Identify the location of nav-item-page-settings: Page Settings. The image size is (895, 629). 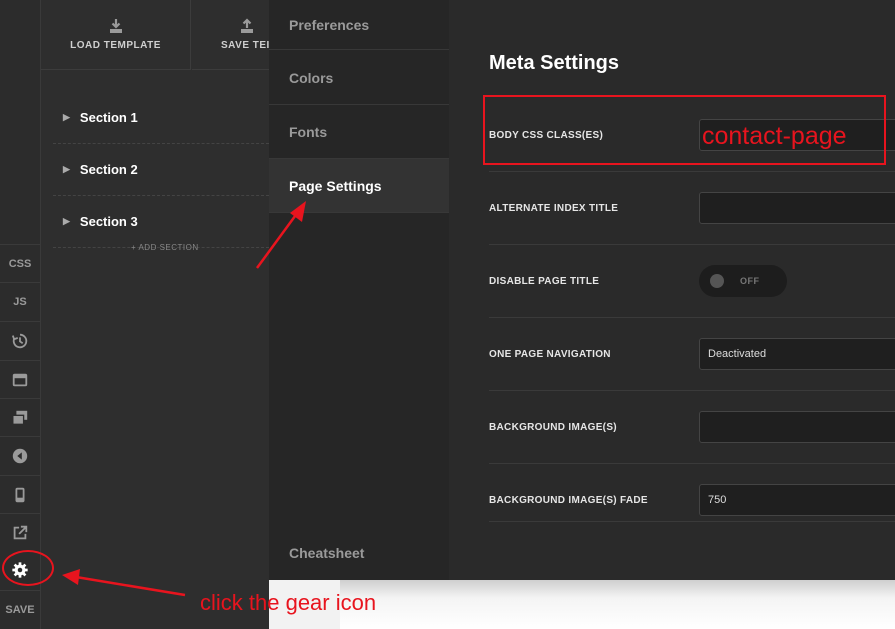
(359, 186).